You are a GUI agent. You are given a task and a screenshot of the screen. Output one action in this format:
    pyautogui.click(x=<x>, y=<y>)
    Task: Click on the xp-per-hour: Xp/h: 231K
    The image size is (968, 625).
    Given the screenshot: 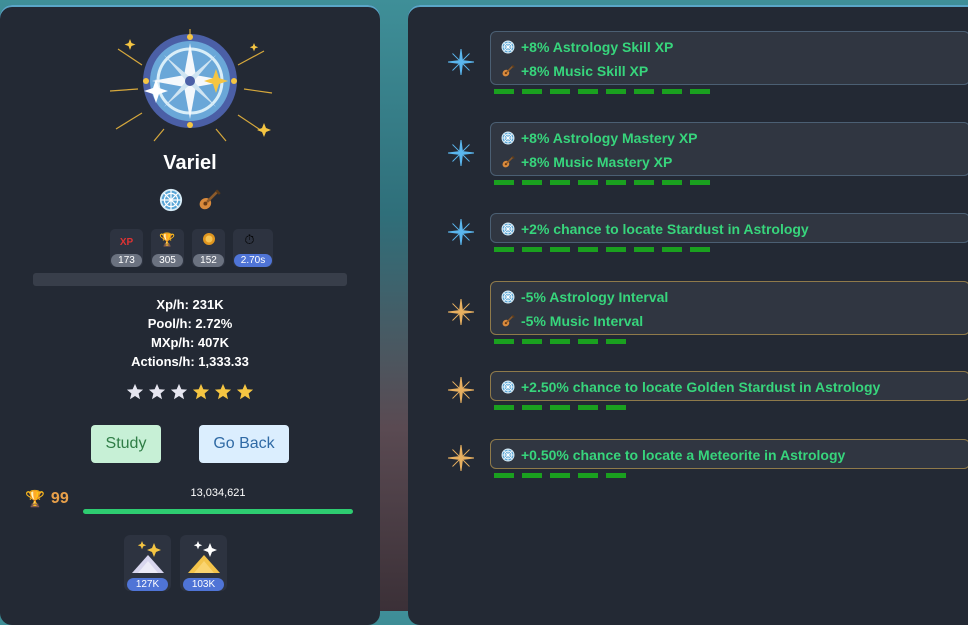 What is the action you would take?
    pyautogui.click(x=190, y=304)
    